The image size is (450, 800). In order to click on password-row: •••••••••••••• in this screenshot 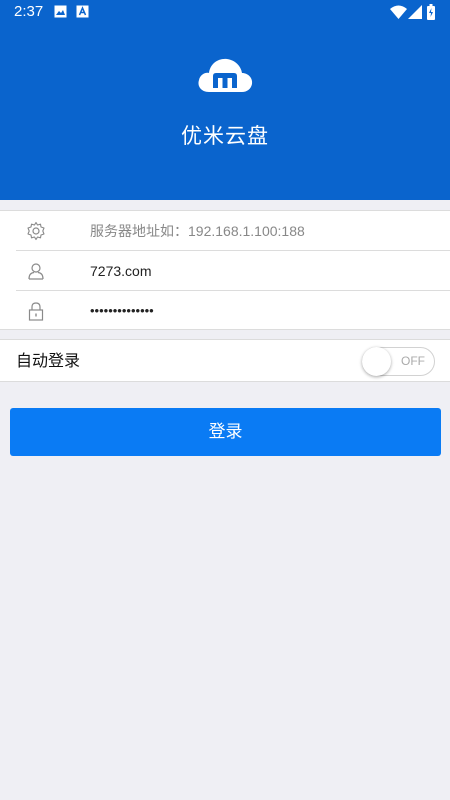, I will do `click(225, 311)`.